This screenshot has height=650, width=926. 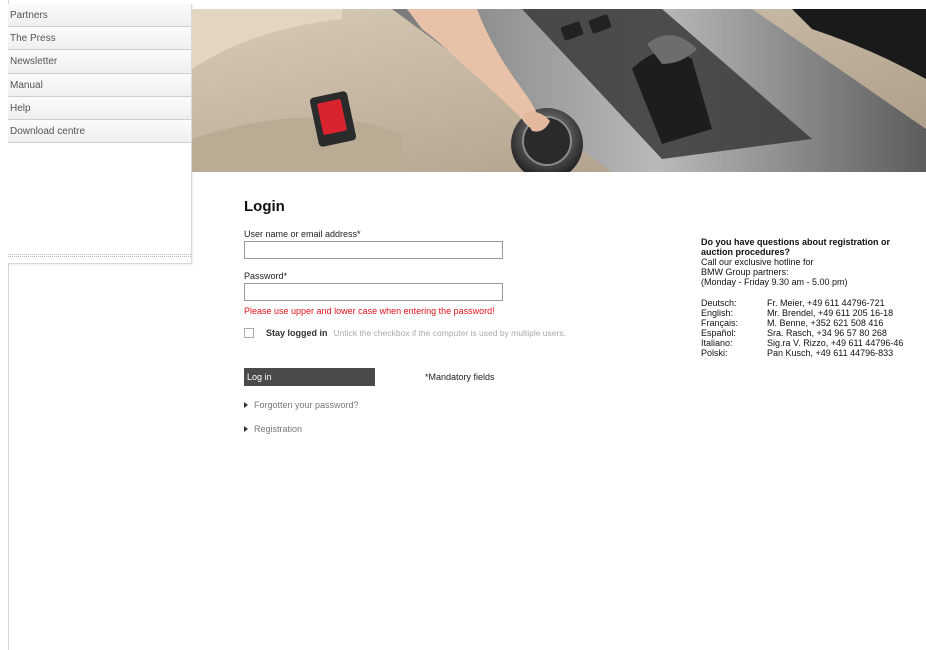 I want to click on registration-text: Registration, so click(x=278, y=429).